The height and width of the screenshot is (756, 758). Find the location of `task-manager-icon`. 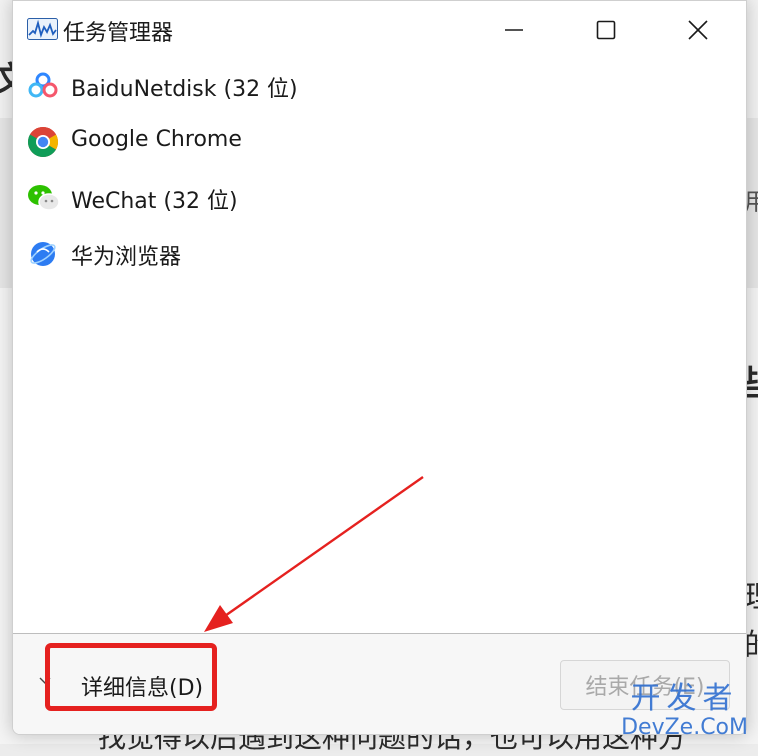

task-manager-icon is located at coordinates (42, 29).